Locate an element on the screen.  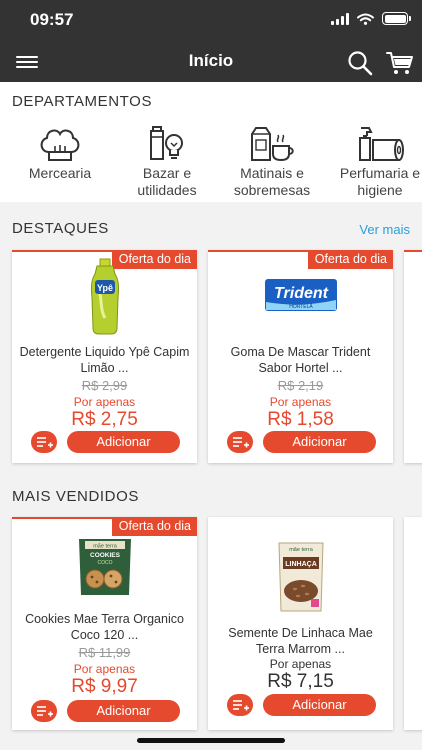
product-image: mãe terra LINHAÇA is located at coordinates (301, 576).